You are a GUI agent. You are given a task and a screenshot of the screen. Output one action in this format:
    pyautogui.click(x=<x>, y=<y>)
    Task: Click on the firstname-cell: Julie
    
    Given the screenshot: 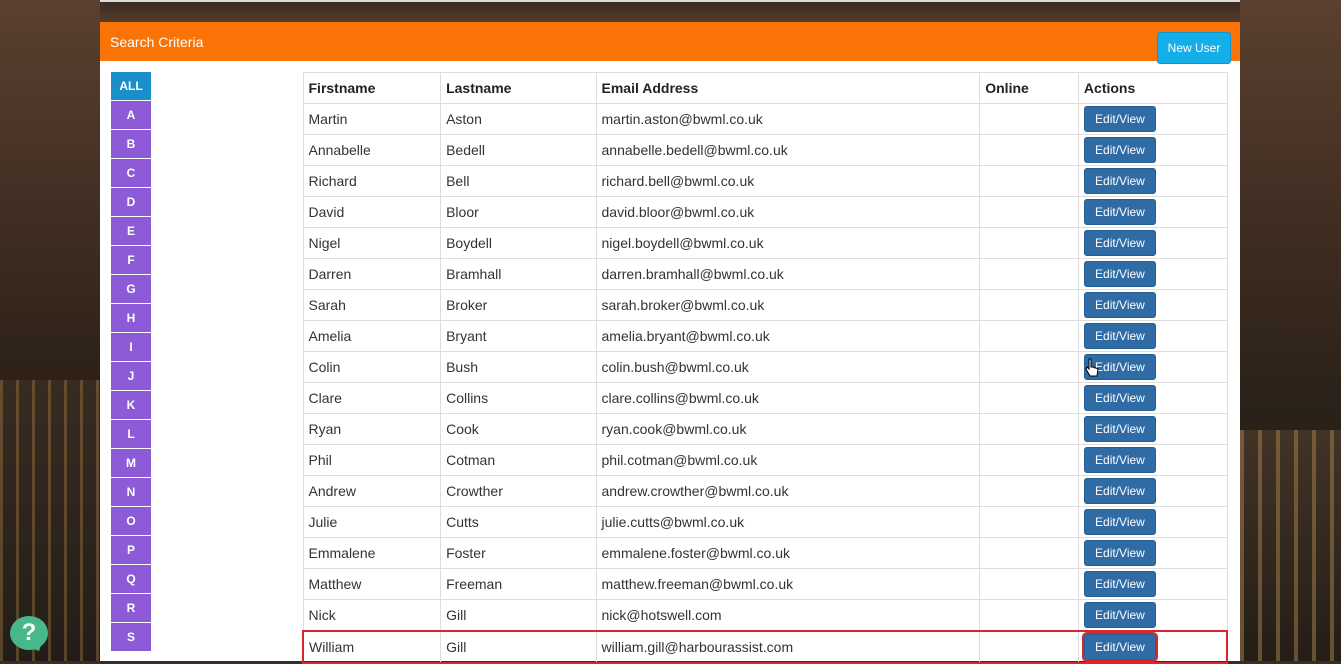 What is the action you would take?
    pyautogui.click(x=372, y=522)
    